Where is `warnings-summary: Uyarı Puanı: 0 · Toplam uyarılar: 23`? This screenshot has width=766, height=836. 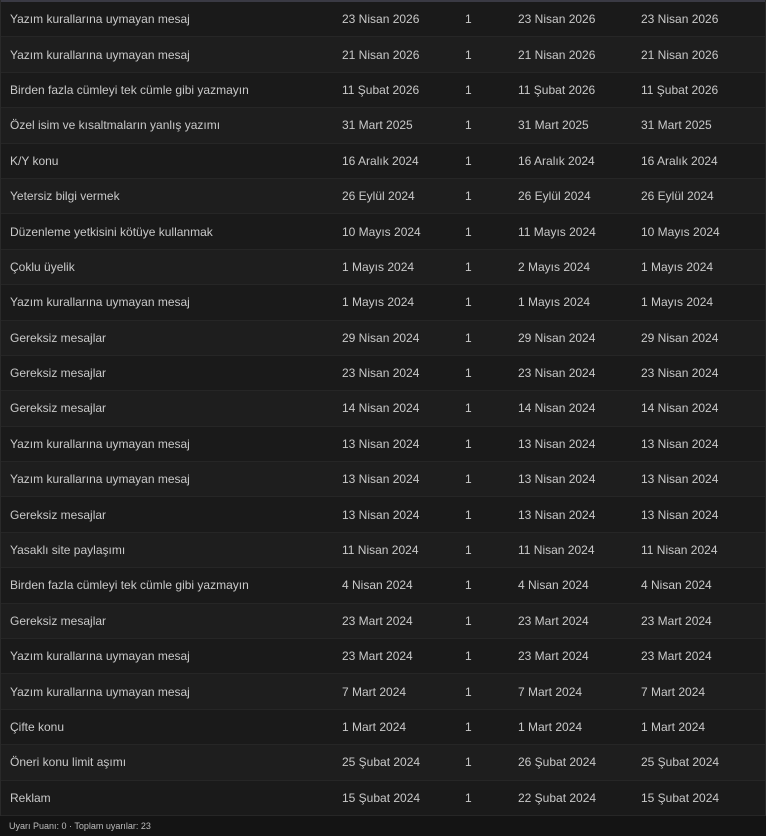
warnings-summary: Uyarı Puanı: 0 · Toplam uyarılar: 23 is located at coordinates (383, 826).